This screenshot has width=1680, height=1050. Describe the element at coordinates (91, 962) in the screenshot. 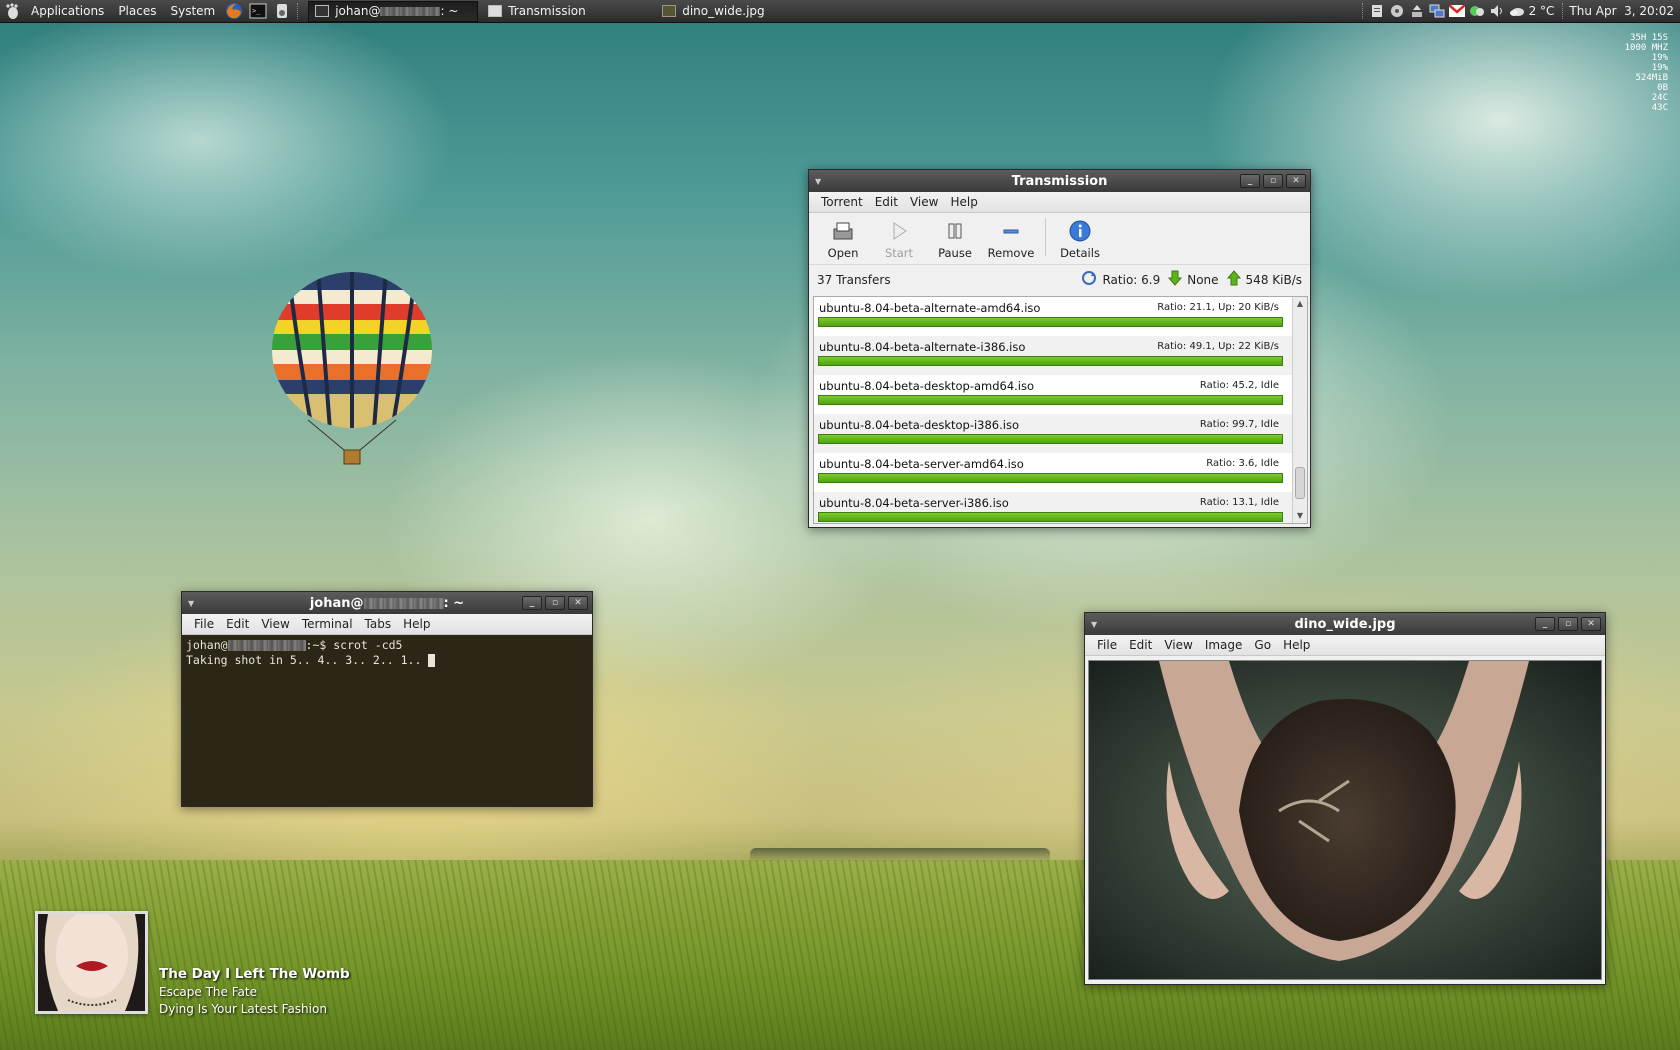

I see `album-art-image` at that location.